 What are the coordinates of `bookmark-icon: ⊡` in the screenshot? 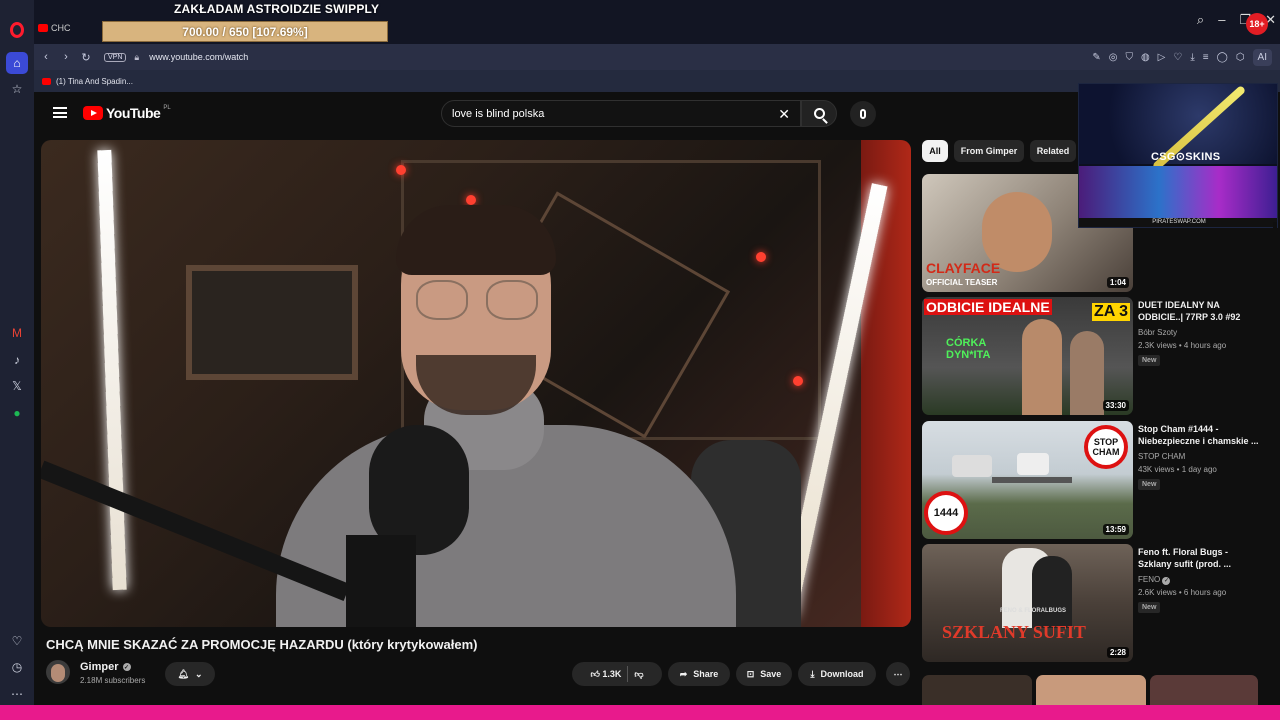 It's located at (750, 673).